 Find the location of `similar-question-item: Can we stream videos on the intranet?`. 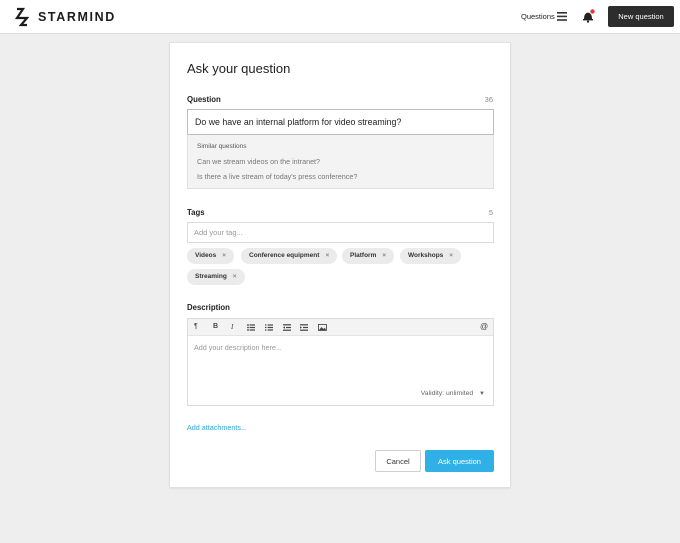

similar-question-item: Can we stream videos on the intranet? is located at coordinates (258, 161).